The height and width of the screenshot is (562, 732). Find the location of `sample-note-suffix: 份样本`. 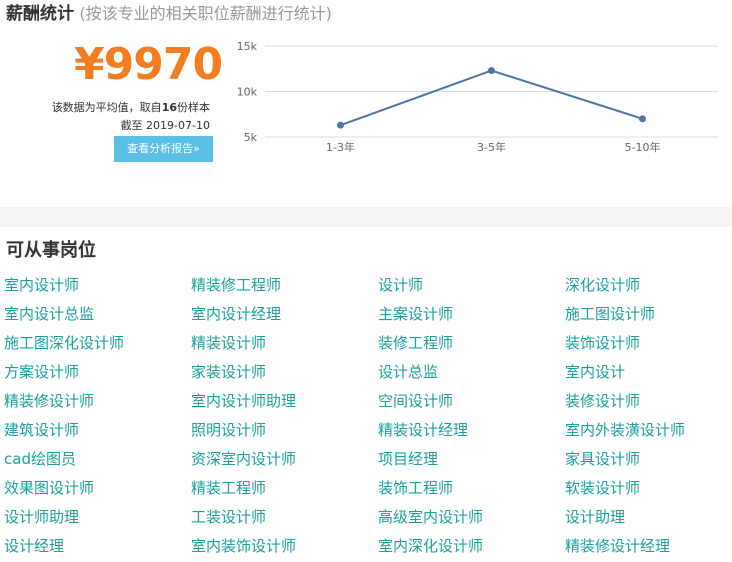

sample-note-suffix: 份样本 is located at coordinates (193, 107).